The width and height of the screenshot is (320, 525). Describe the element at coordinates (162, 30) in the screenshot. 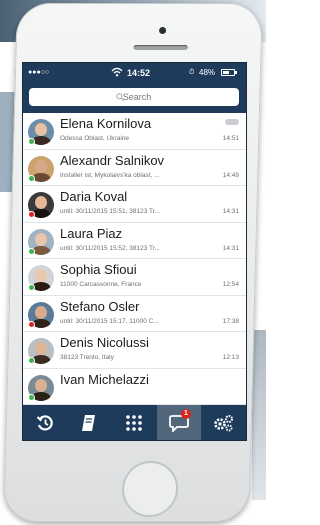

I see `front-camera` at that location.